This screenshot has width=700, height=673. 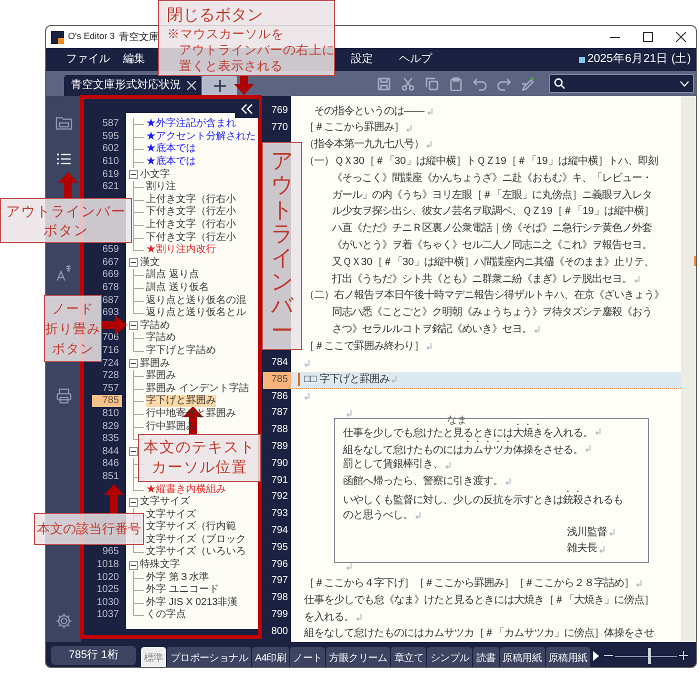 I want to click on outline-item: 字詰め, so click(x=161, y=338).